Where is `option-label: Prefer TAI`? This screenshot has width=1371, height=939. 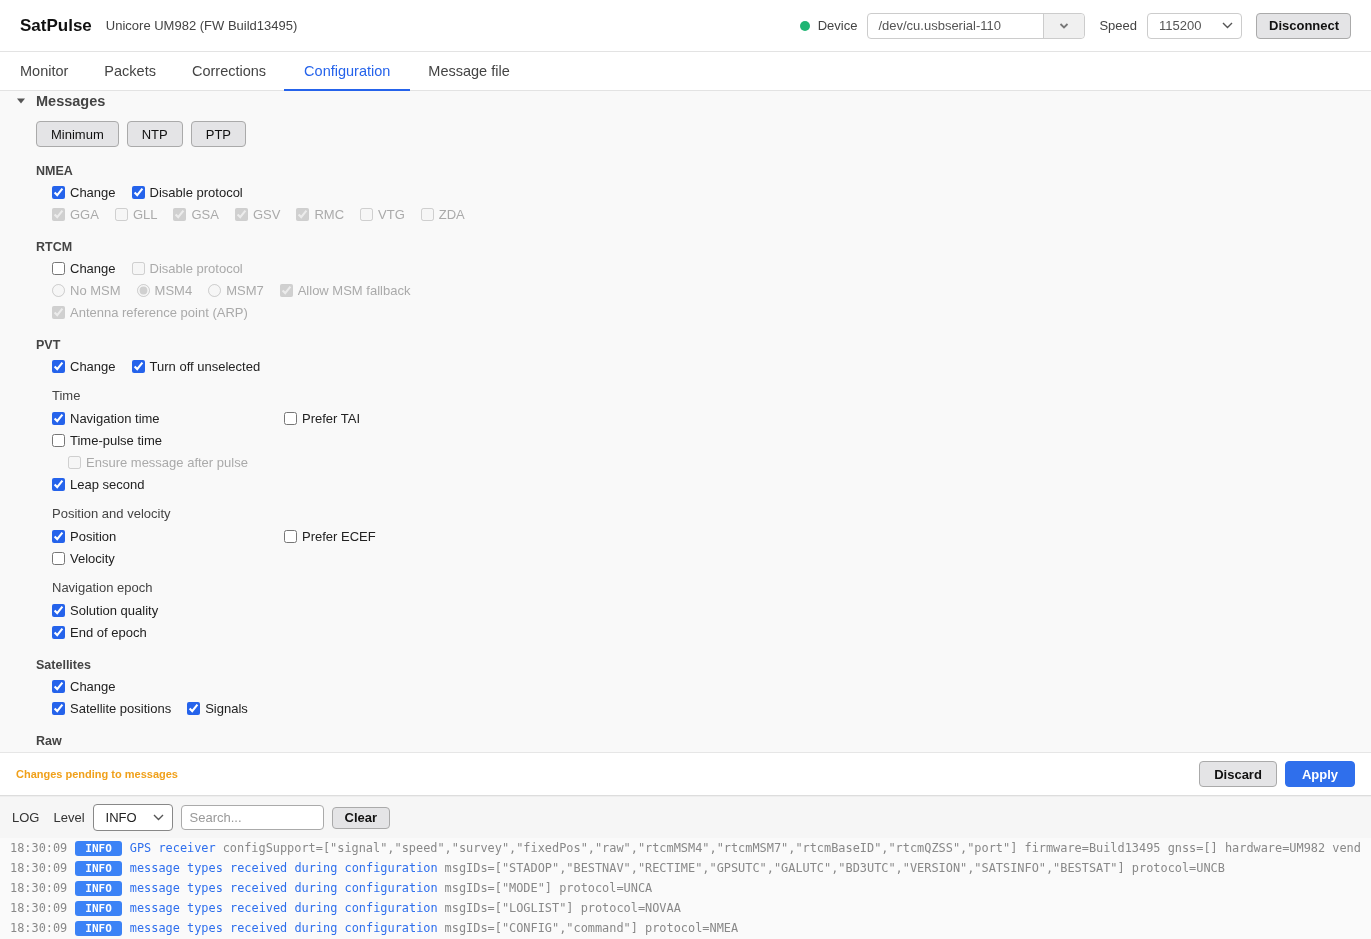
option-label: Prefer TAI is located at coordinates (331, 418).